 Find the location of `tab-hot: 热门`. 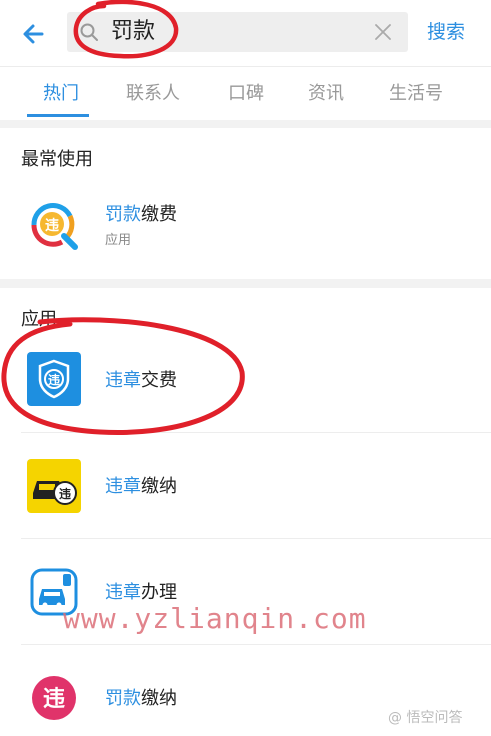

tab-hot: 热门 is located at coordinates (61, 94).